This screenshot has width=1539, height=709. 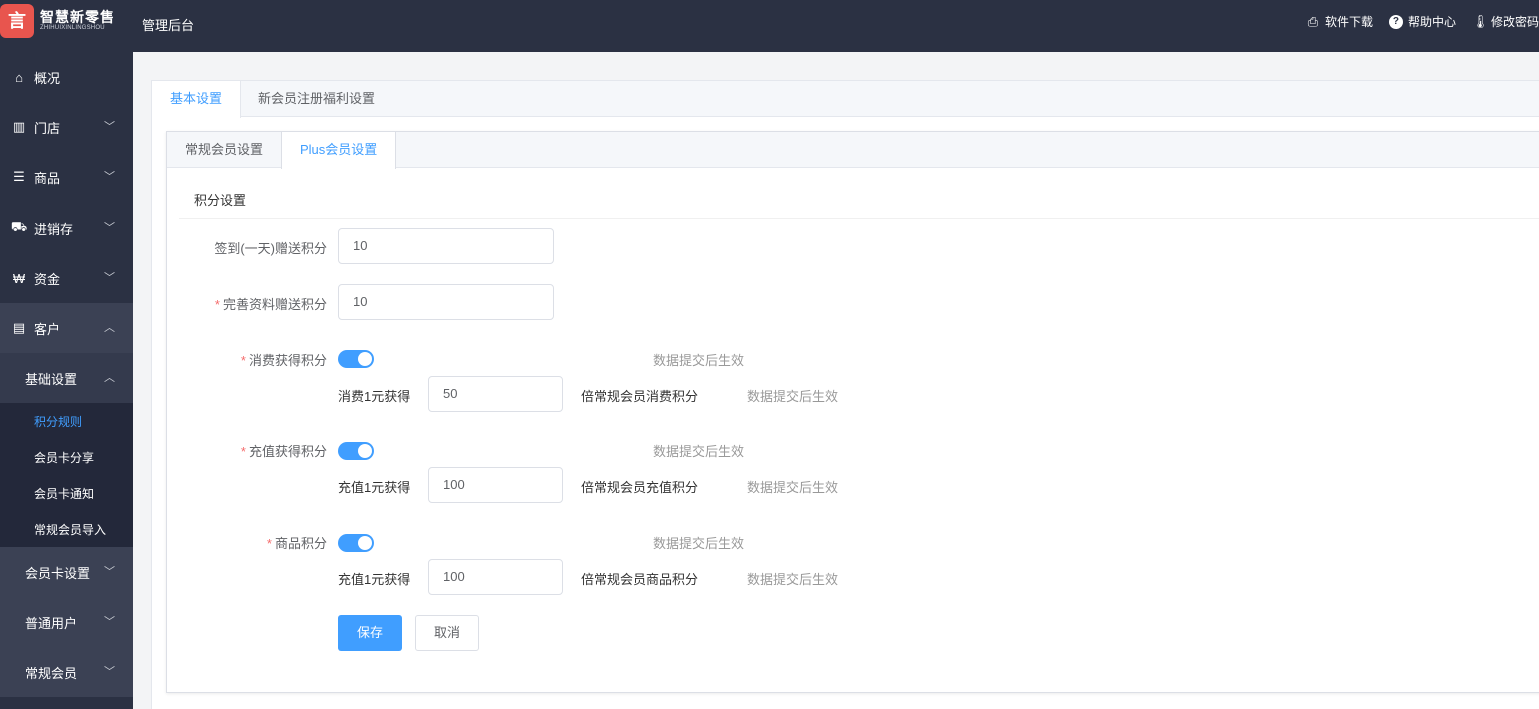 I want to click on goods-rate-input: 100, so click(x=495, y=577).